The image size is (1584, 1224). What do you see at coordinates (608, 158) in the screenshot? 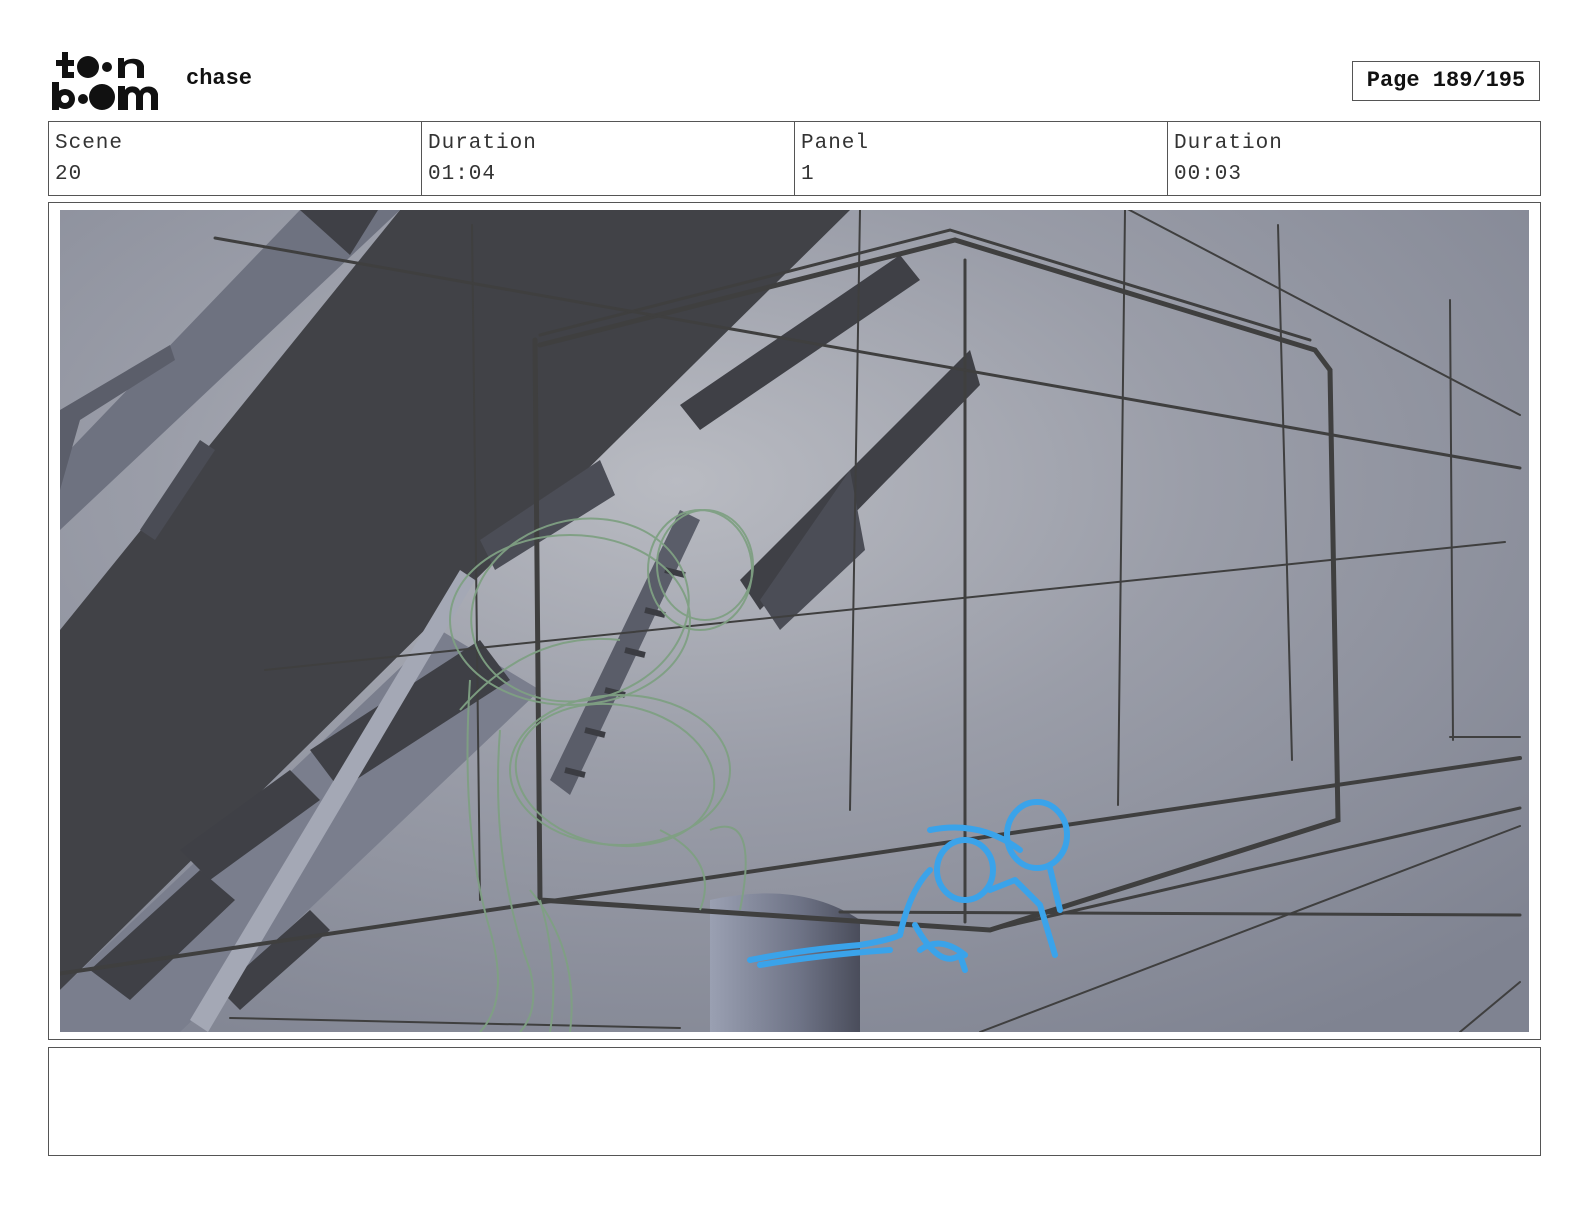
I see `scene-duration-cell: Duration 01:04` at bounding box center [608, 158].